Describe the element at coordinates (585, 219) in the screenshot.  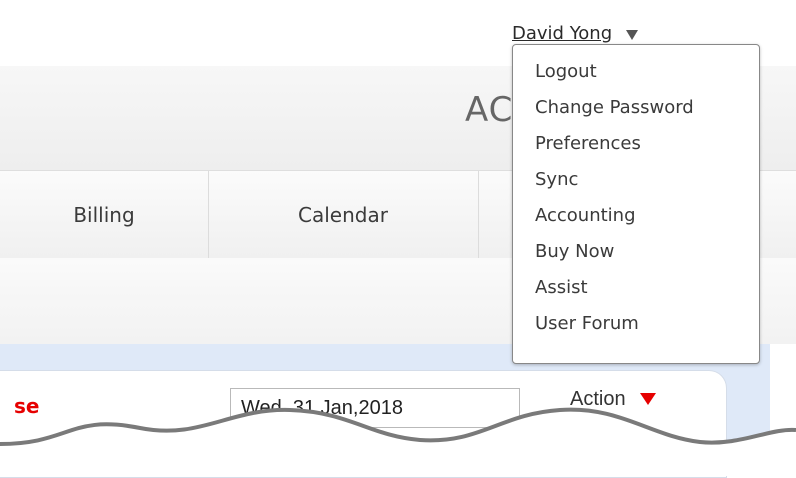
I see `menu-item-accounting: Accounting` at that location.